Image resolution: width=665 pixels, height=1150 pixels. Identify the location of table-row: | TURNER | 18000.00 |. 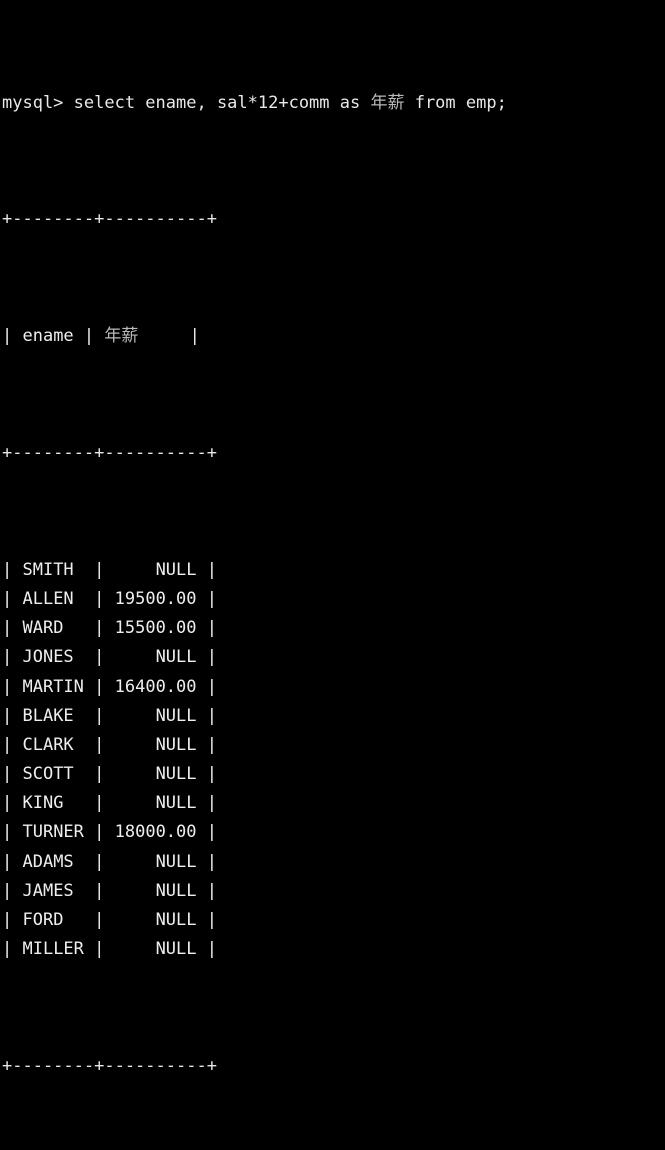
(333, 832).